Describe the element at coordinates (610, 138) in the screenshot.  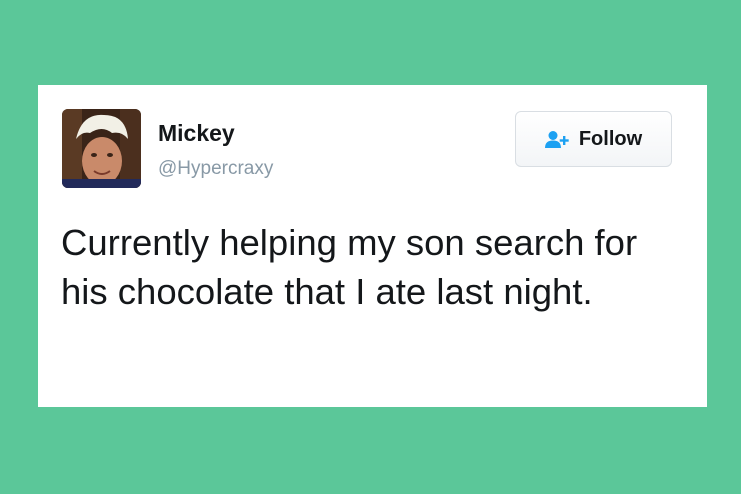
I see `follow-label: Follow` at that location.